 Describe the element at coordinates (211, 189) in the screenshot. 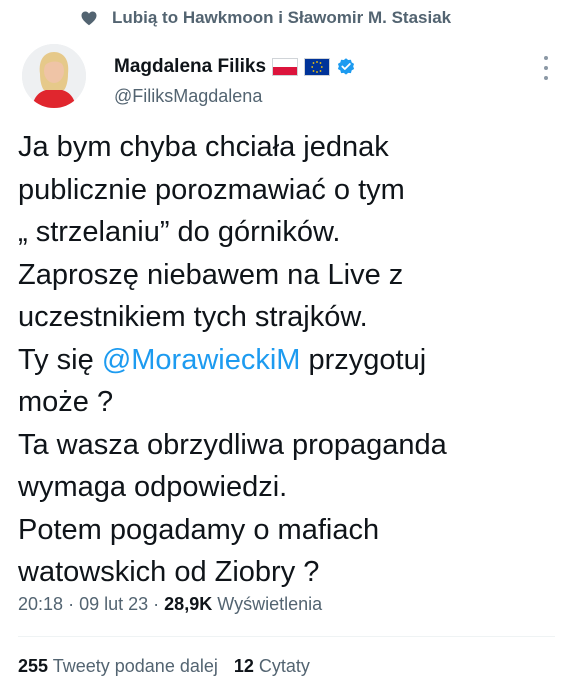

I see `tweet-line: publicznie porozmawiać o tym` at that location.